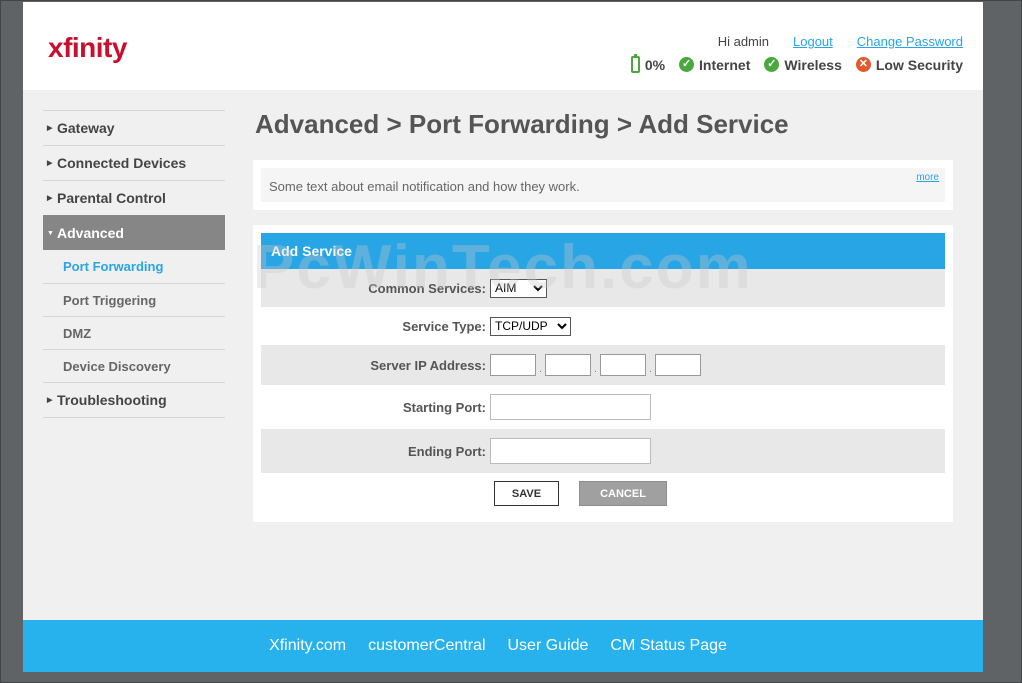 The height and width of the screenshot is (683, 1022). What do you see at coordinates (426, 646) in the screenshot?
I see `footer-link-customer-central: customerCentral` at bounding box center [426, 646].